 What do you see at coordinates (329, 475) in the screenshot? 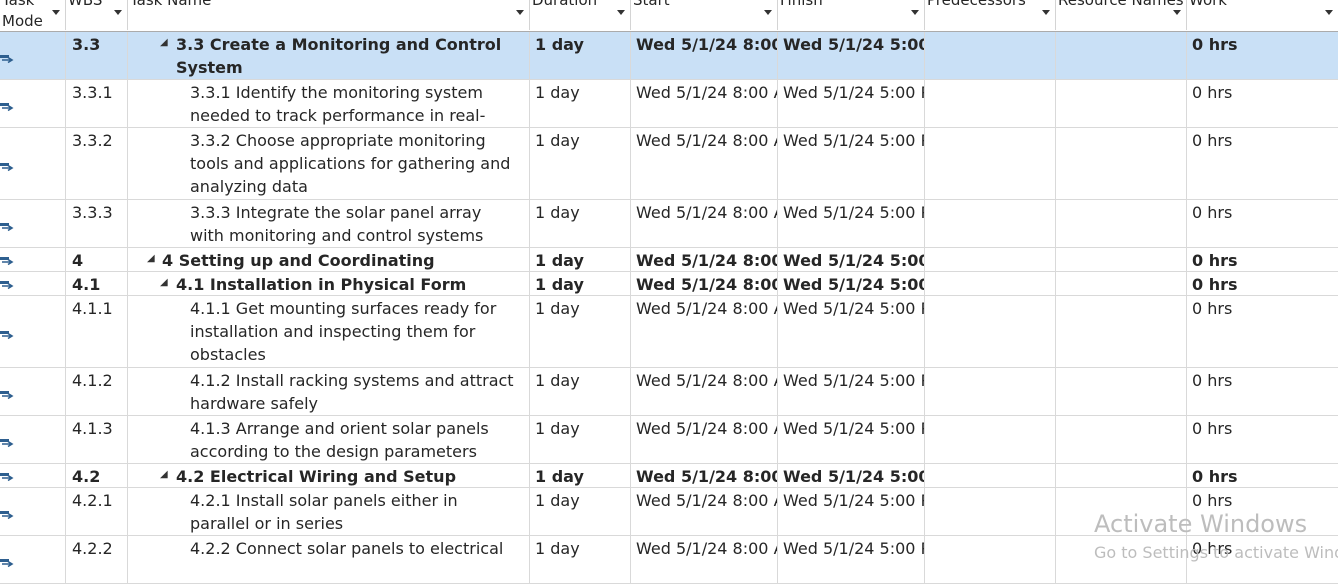
I see `task-name-cell: ◢ 4.2 Electrical Wiring and Setup` at bounding box center [329, 475].